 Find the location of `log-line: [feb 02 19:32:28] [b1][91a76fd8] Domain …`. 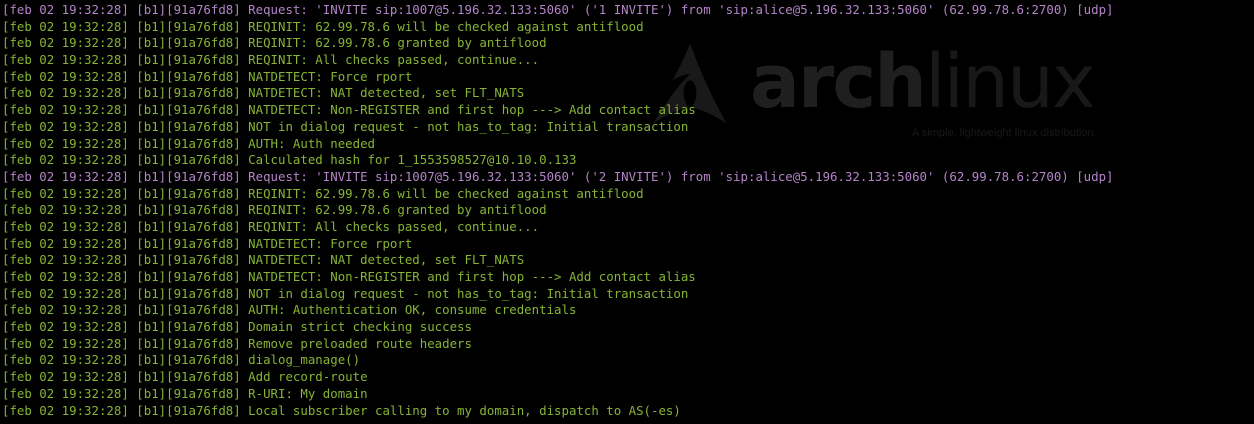

log-line: [feb 02 19:32:28] [b1][91a76fd8] Domain … is located at coordinates (237, 327).